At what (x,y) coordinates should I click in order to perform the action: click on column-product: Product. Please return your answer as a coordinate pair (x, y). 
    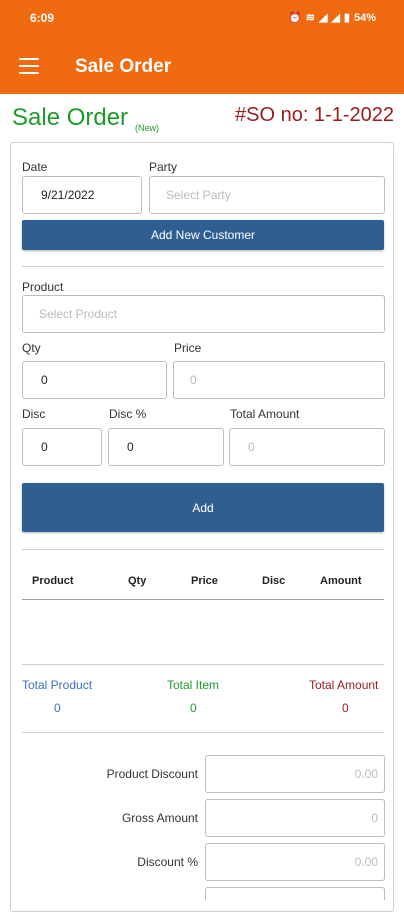
    Looking at the image, I should click on (53, 581).